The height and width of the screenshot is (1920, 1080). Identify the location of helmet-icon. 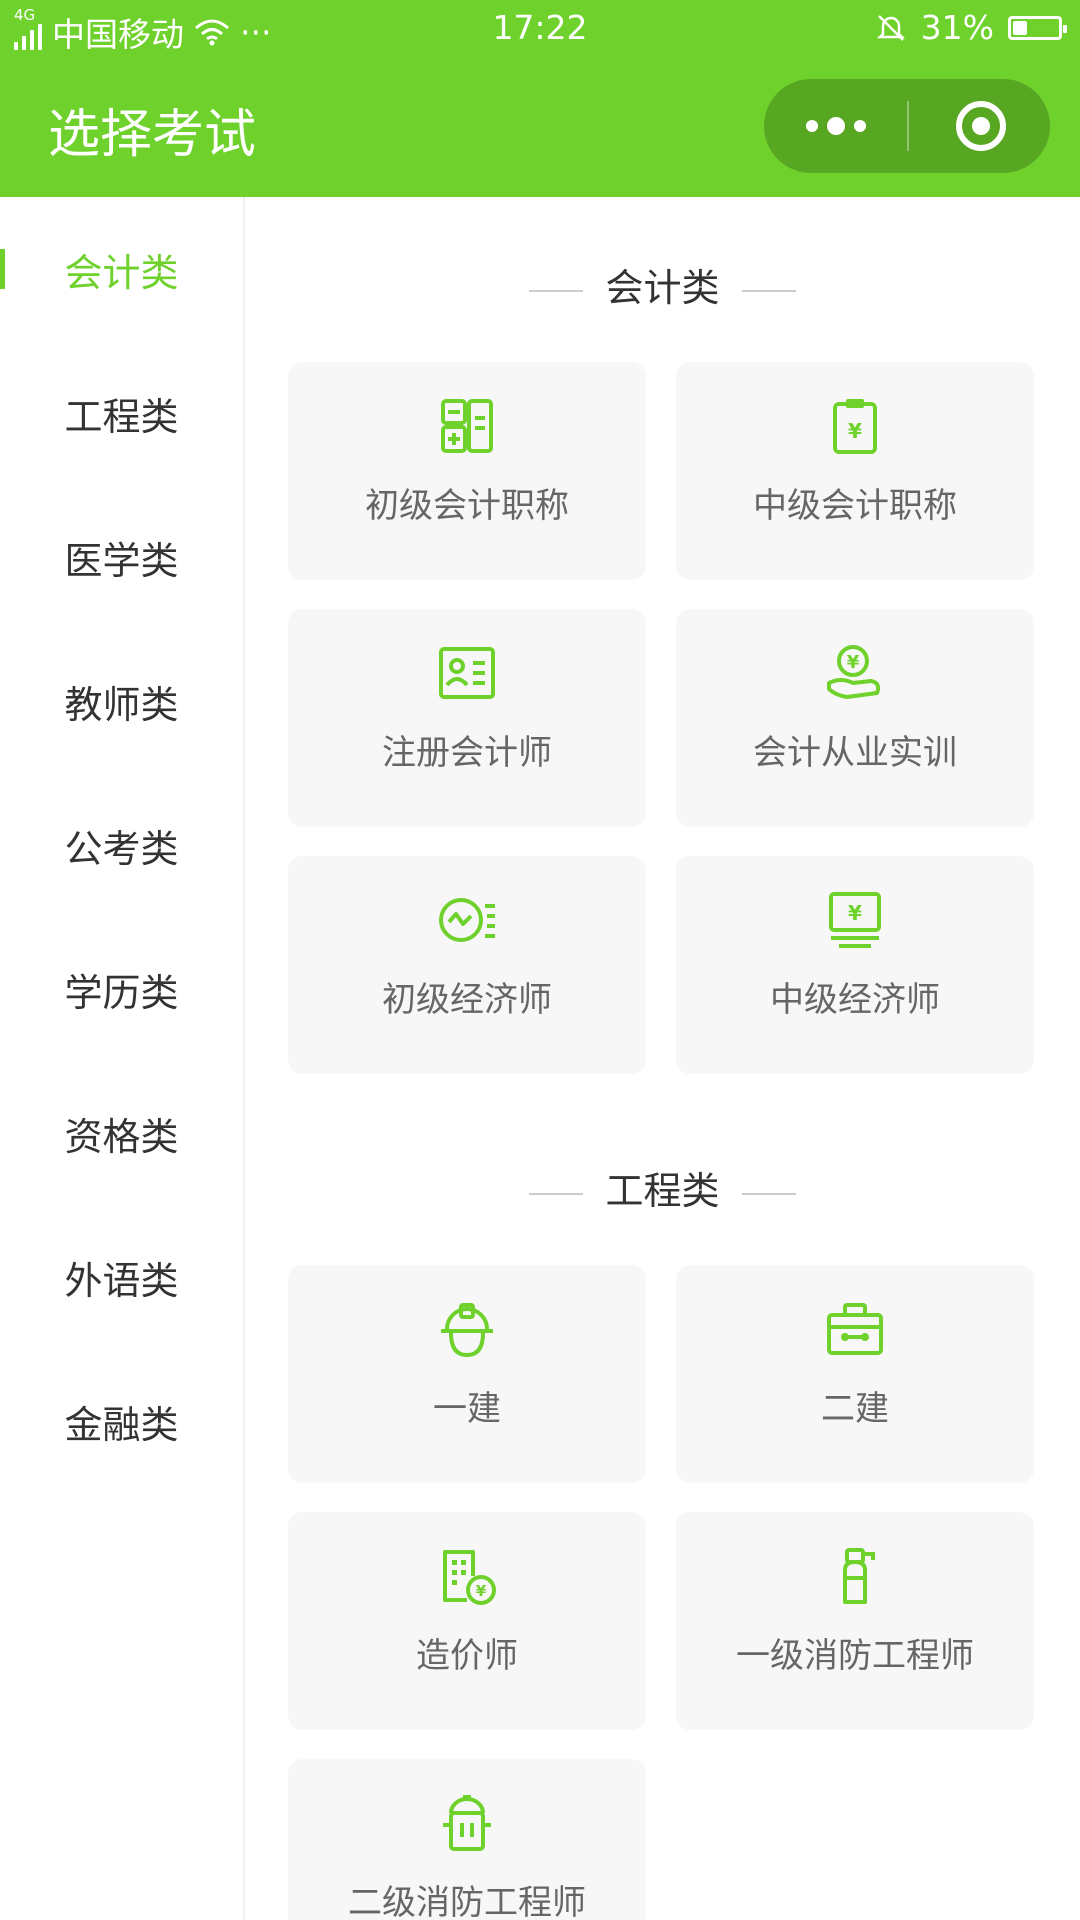
(467, 1330).